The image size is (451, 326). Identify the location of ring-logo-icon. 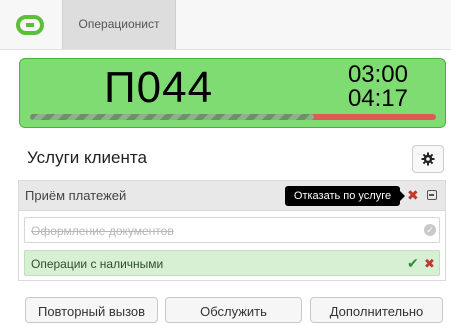
(30, 25).